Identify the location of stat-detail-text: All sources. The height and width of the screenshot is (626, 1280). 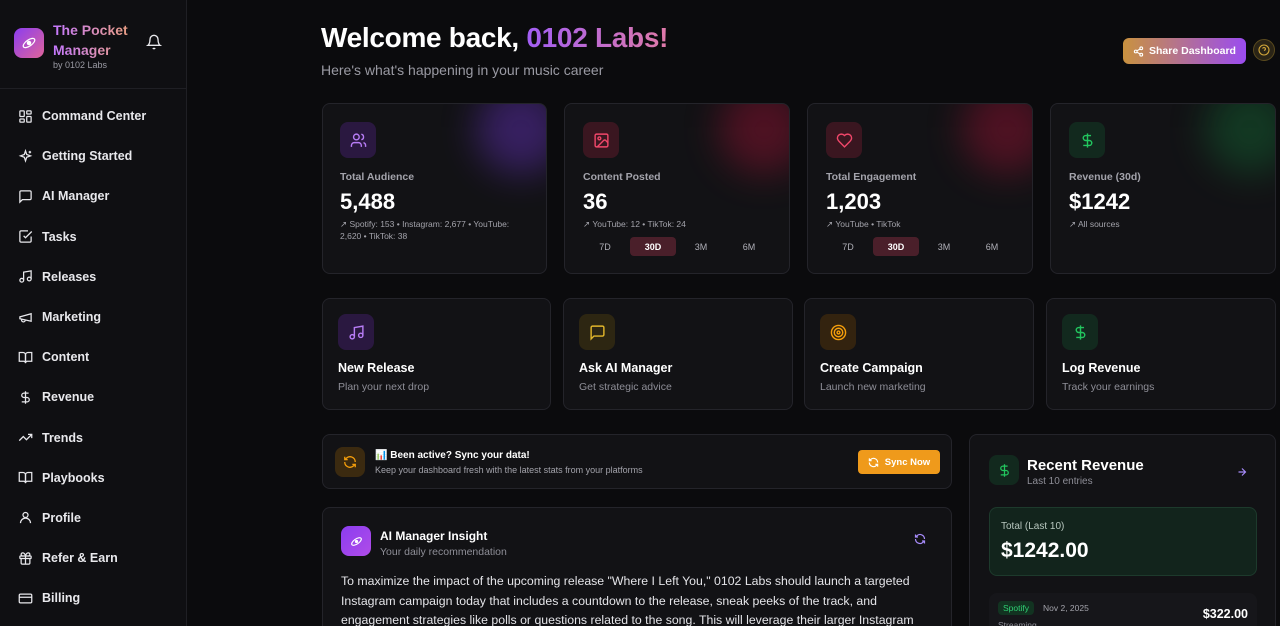
(1099, 224).